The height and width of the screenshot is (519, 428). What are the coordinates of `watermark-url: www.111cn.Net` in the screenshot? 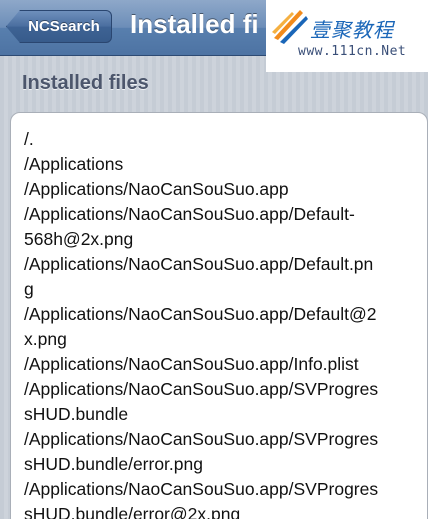 It's located at (352, 51).